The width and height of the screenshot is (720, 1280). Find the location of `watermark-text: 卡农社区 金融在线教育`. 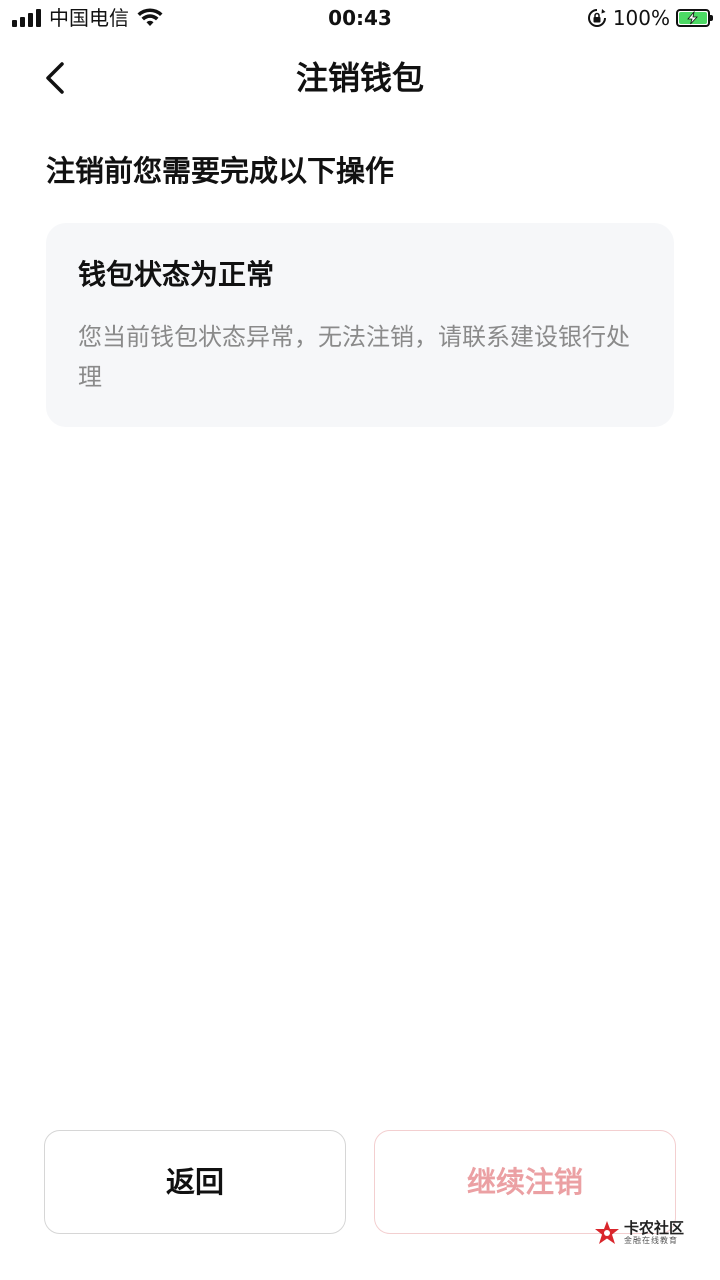

watermark-text: 卡农社区 金融在线教育 is located at coordinates (654, 1233).